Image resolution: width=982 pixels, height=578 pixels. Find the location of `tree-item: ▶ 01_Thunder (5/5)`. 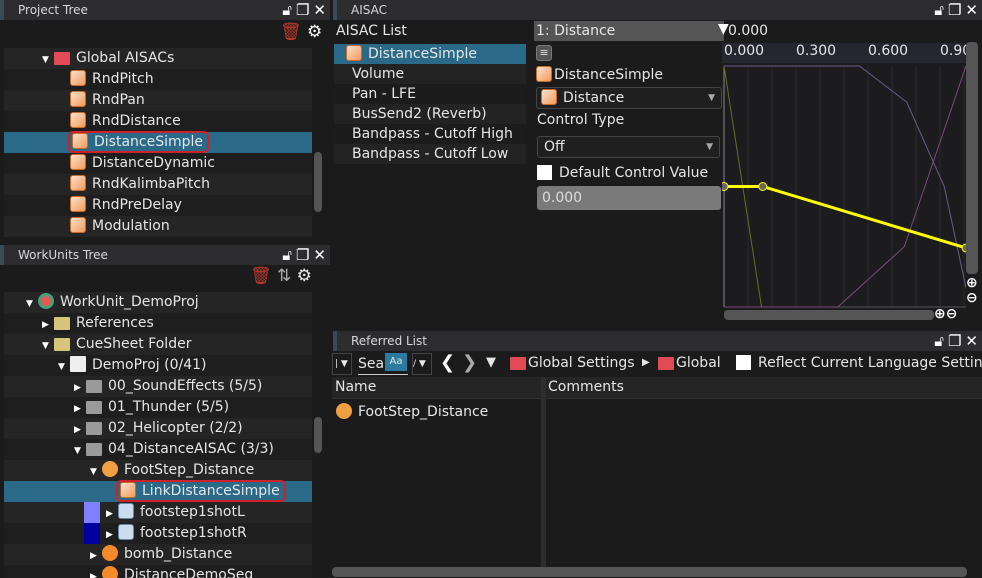

tree-item: ▶ 01_Thunder (5/5) is located at coordinates (158, 407).